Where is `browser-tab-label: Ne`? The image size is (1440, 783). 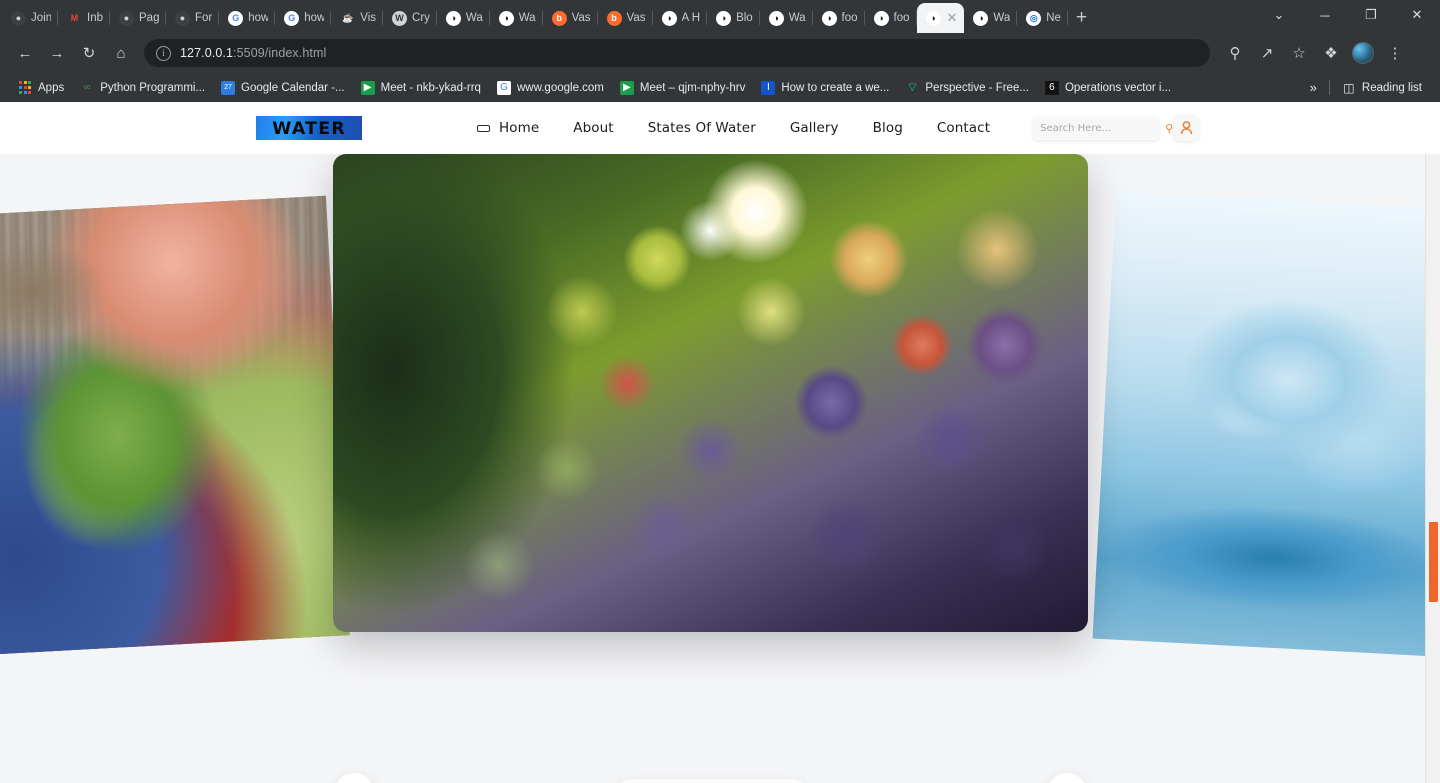
browser-tab-label: Ne is located at coordinates (1053, 18).